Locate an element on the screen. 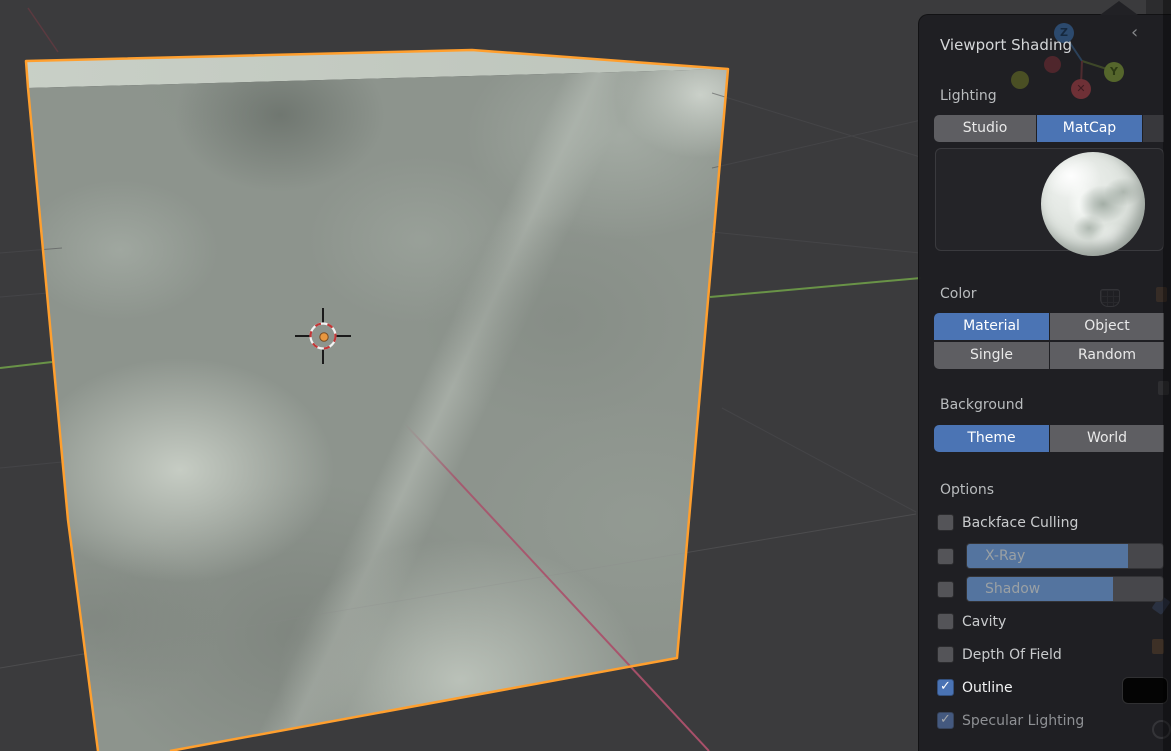 Image resolution: width=1171 pixels, height=751 pixels. outline-checkbox is located at coordinates (945, 687).